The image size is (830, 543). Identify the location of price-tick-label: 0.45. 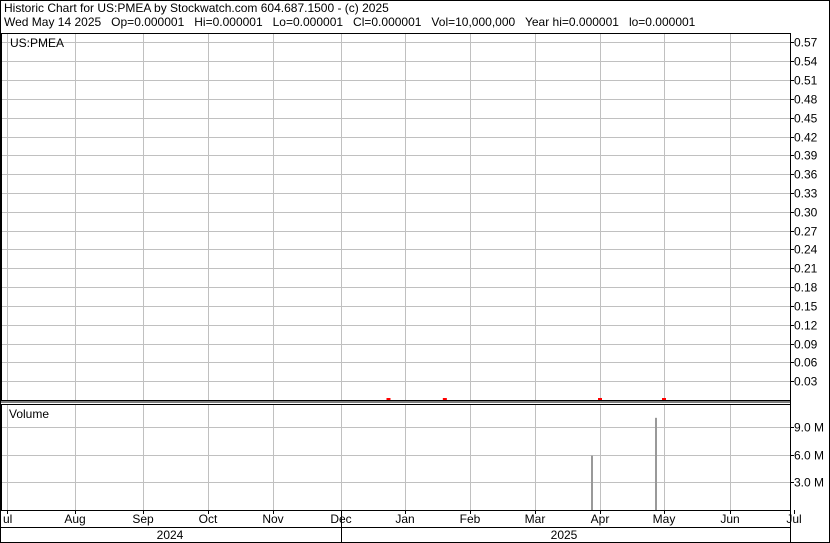
(806, 119).